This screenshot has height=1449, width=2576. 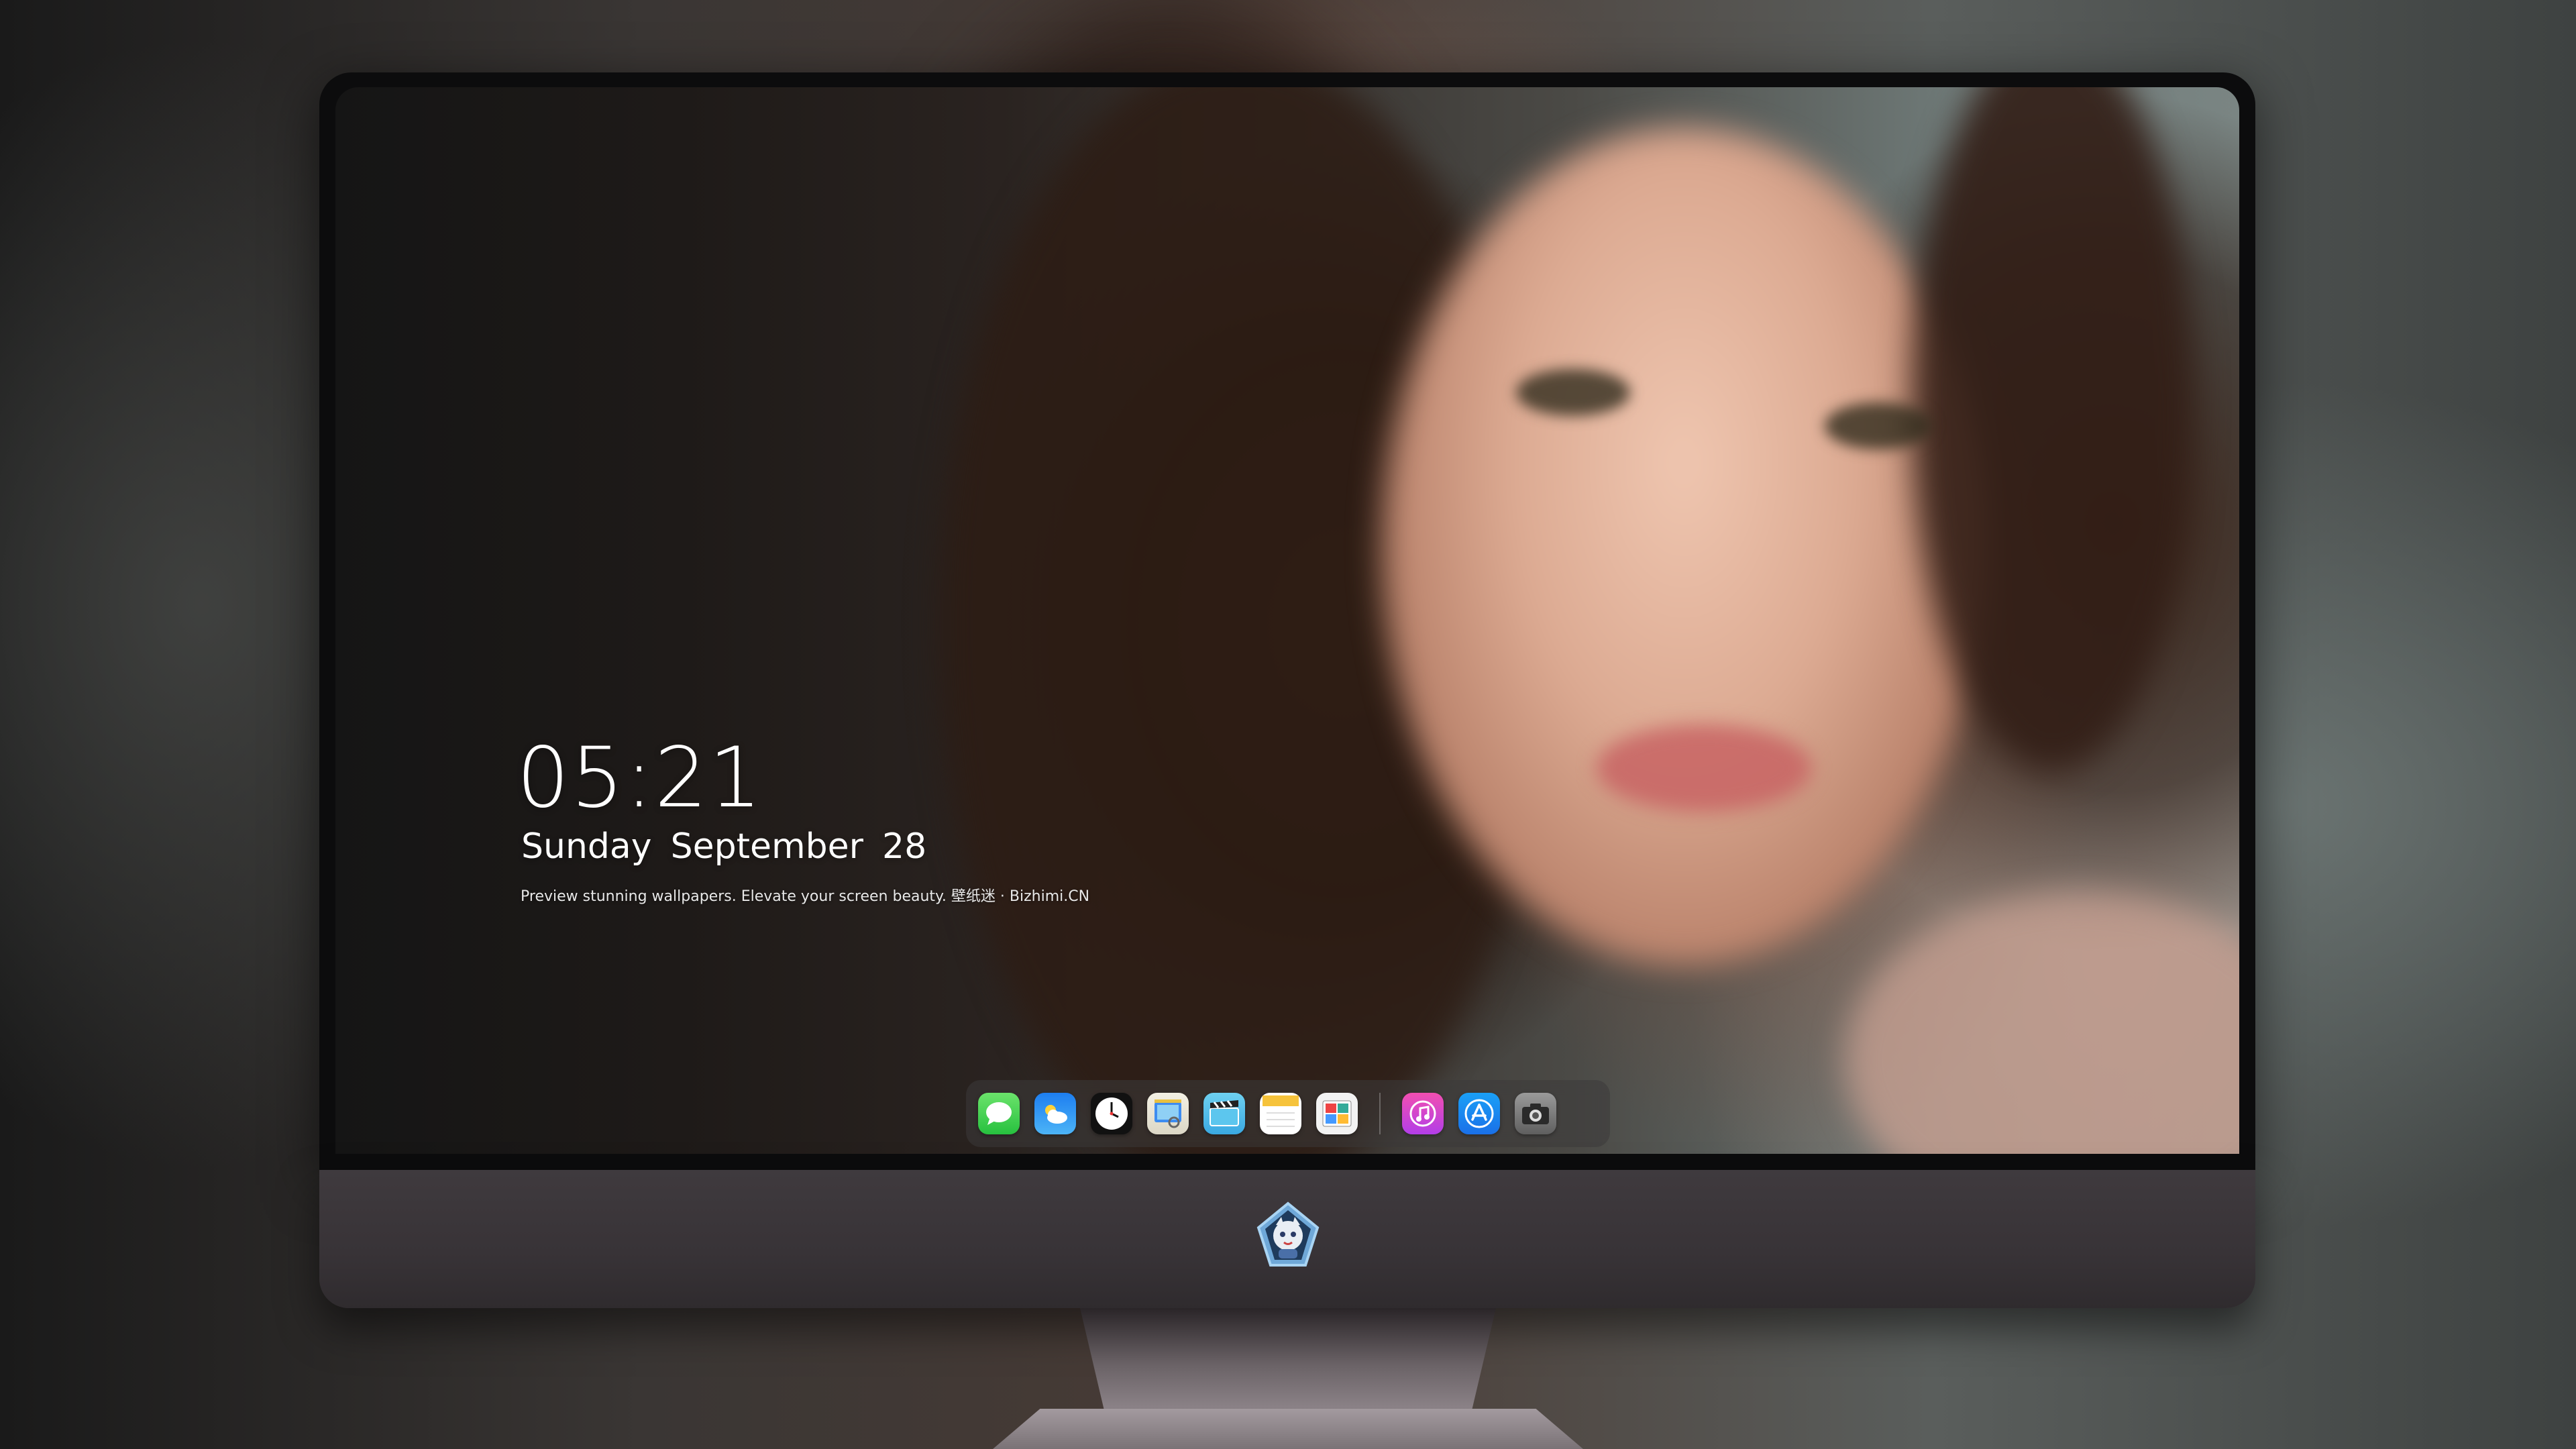 I want to click on mascot-logo-icon, so click(x=1288, y=1236).